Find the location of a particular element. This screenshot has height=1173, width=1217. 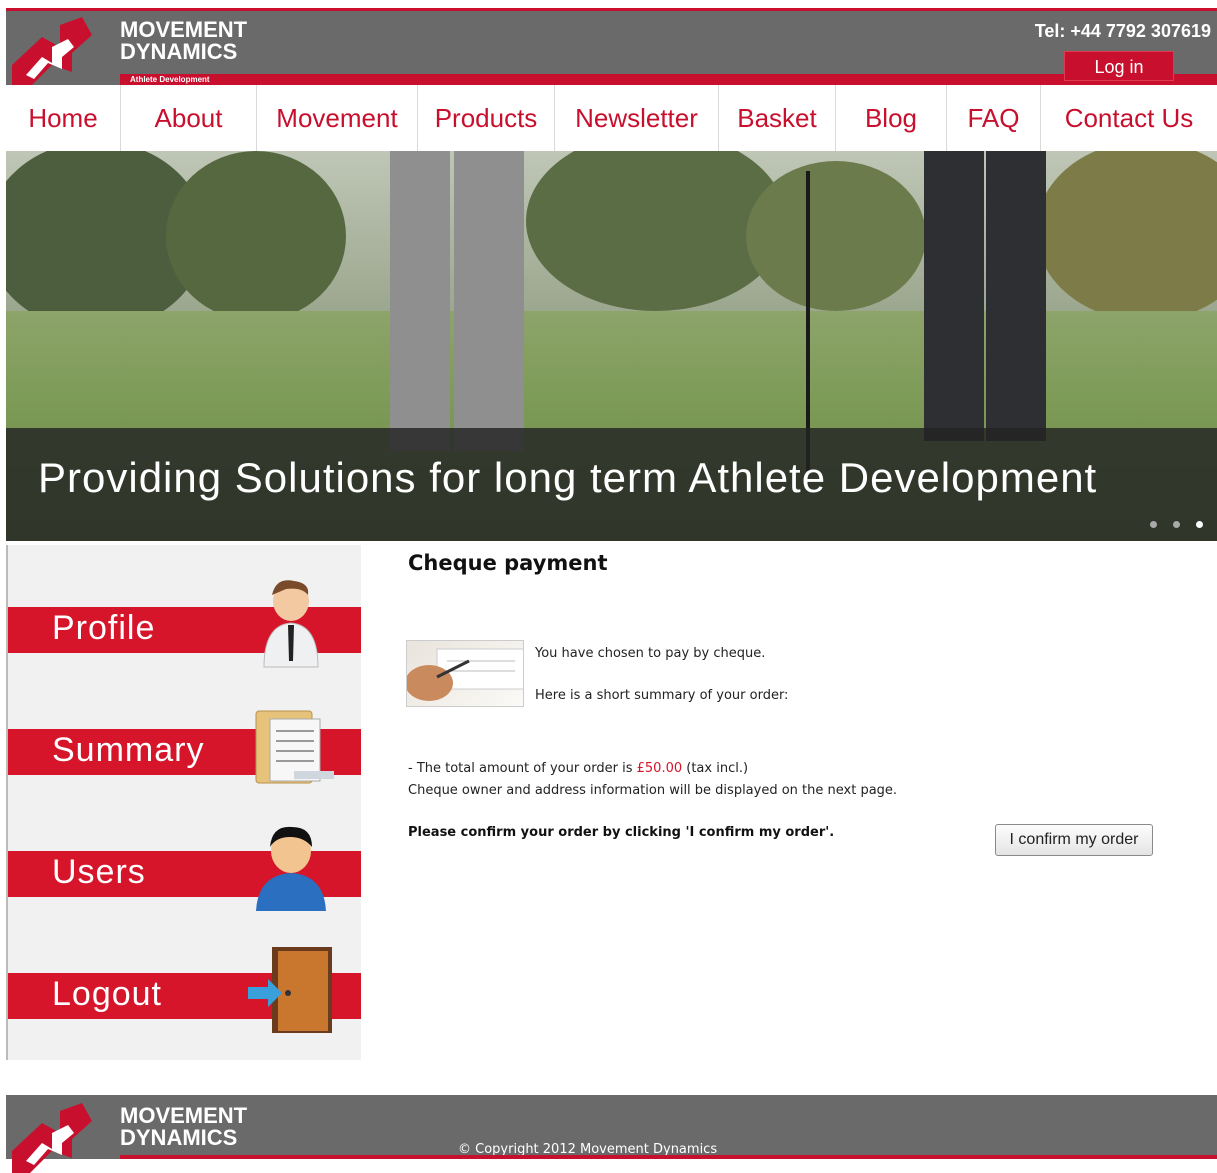

flagpole is located at coordinates (808, 321).